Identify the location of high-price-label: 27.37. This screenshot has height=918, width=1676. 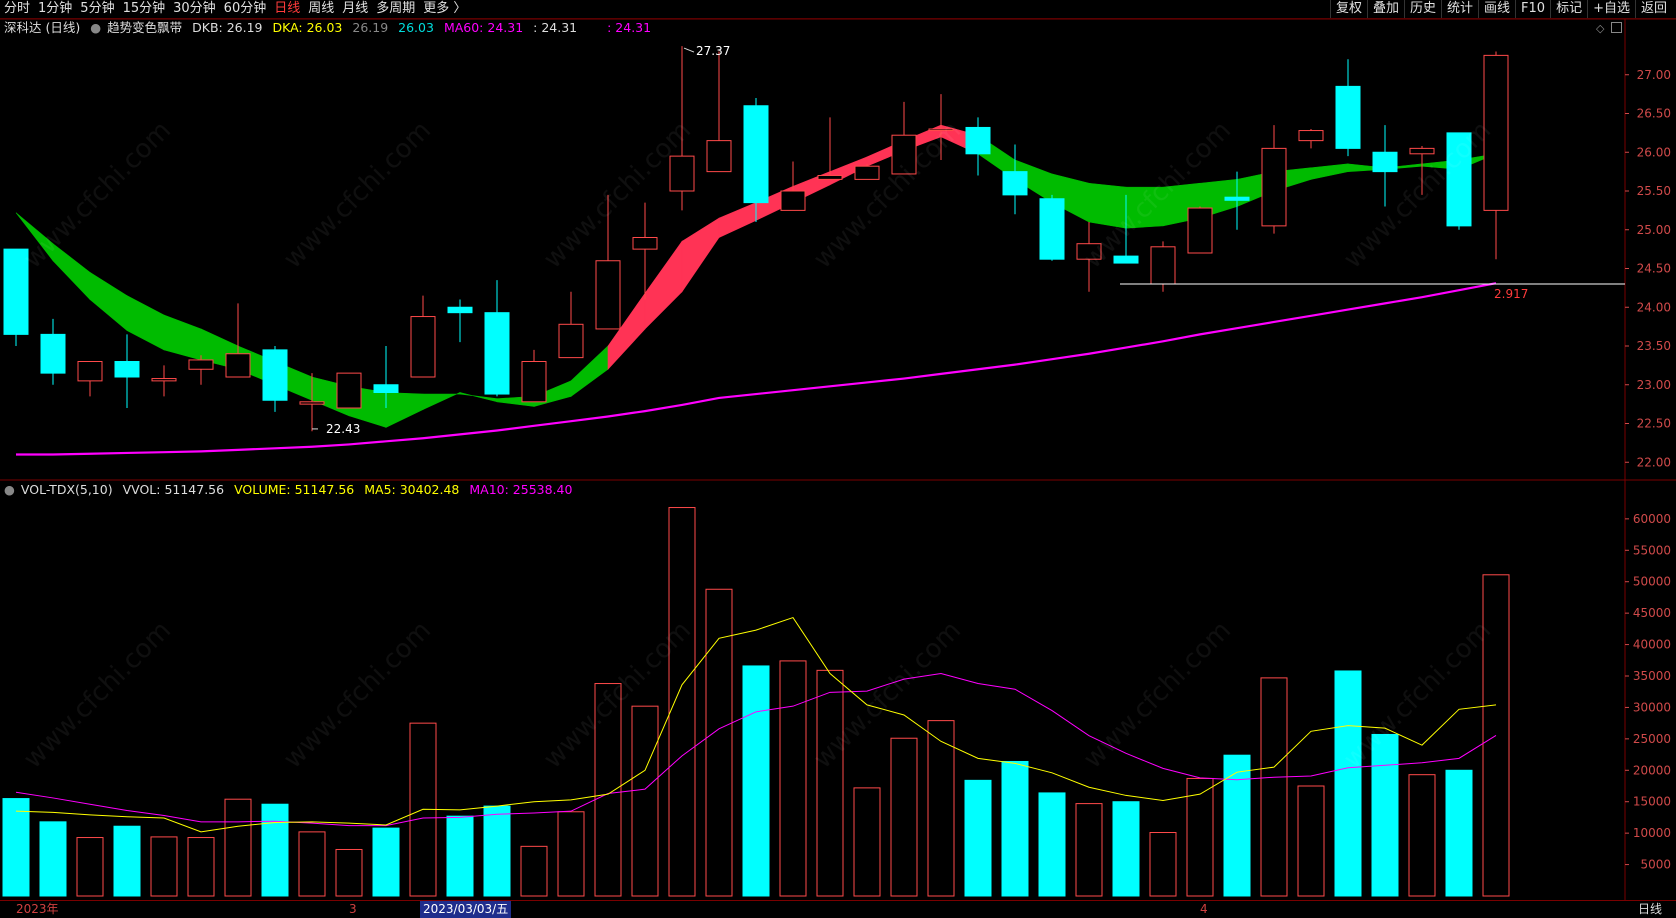
(713, 51).